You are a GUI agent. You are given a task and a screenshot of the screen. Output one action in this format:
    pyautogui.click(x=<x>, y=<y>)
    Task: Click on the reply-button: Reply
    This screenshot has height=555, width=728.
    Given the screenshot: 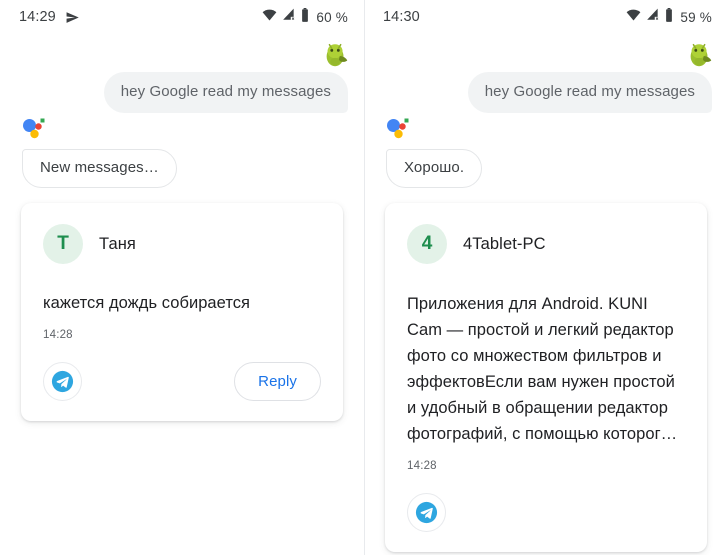 What is the action you would take?
    pyautogui.click(x=277, y=381)
    